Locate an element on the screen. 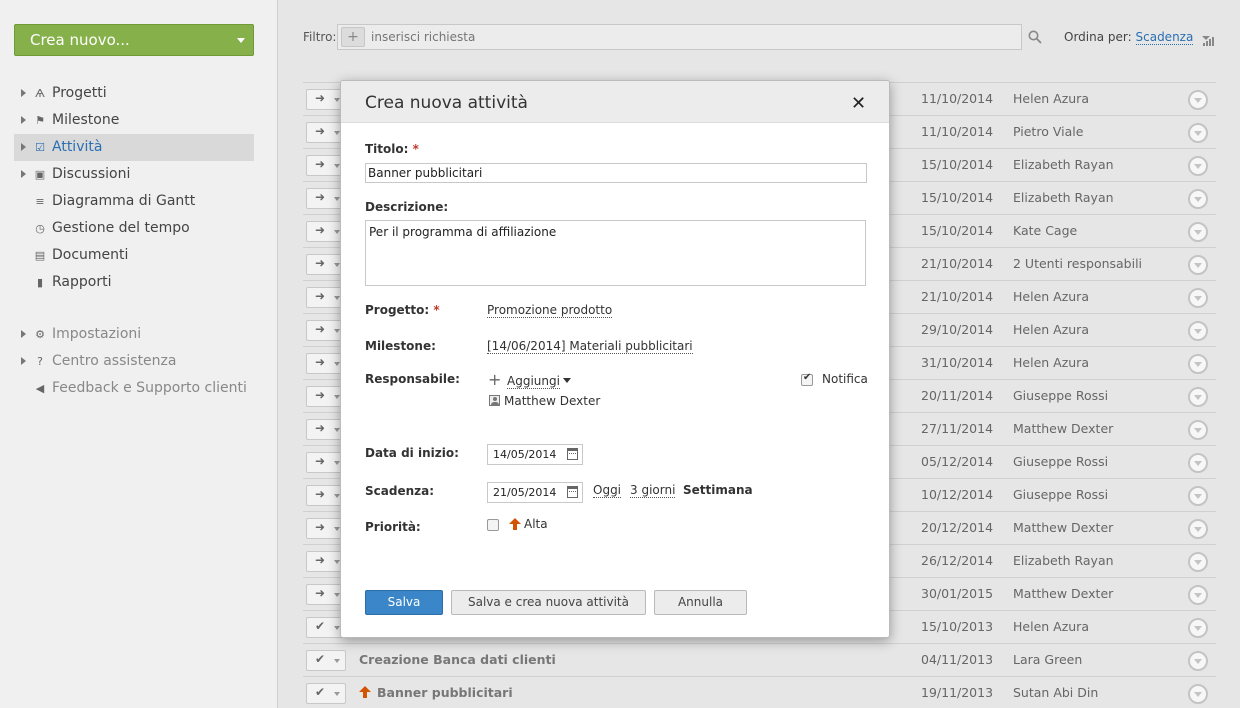 The width and height of the screenshot is (1240, 708). due-week-link: Settimana is located at coordinates (718, 490).